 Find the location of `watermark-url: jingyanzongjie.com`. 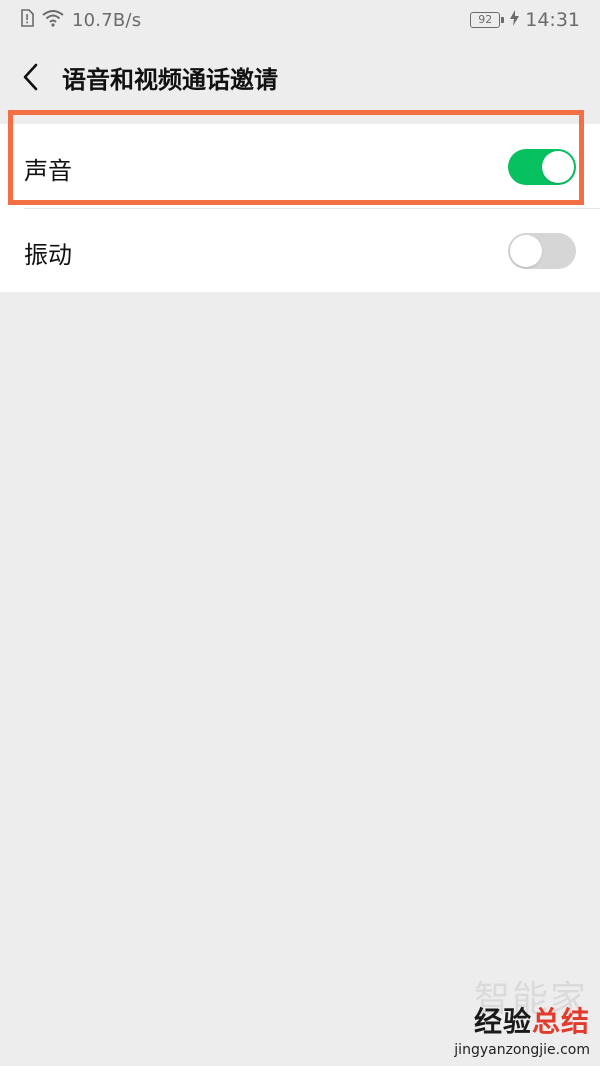

watermark-url: jingyanzongjie.com is located at coordinates (522, 1050).